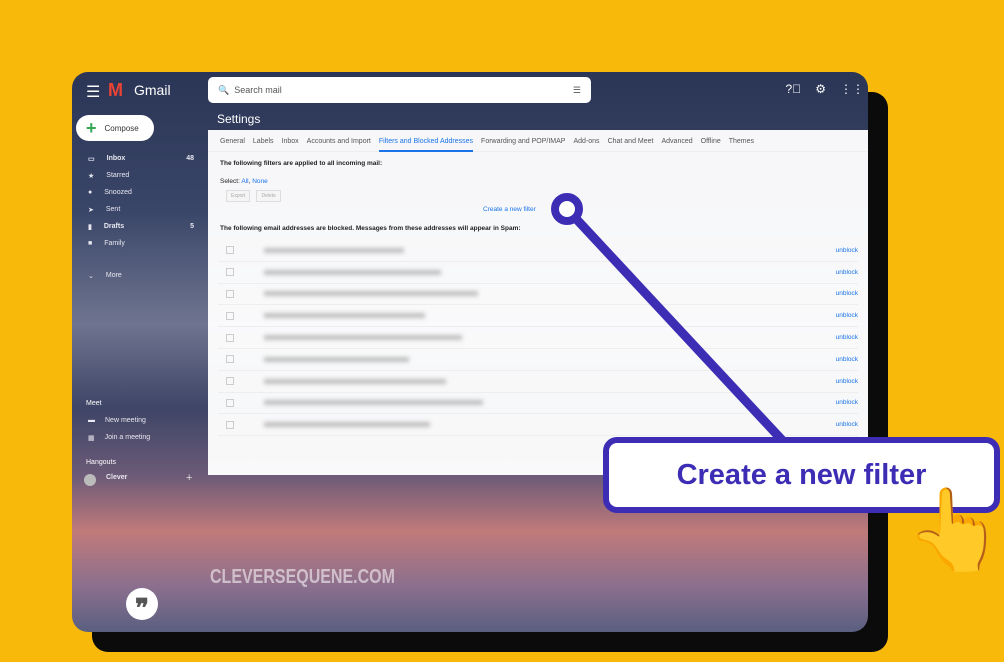 The width and height of the screenshot is (1004, 662). I want to click on connector-circle, so click(567, 209).